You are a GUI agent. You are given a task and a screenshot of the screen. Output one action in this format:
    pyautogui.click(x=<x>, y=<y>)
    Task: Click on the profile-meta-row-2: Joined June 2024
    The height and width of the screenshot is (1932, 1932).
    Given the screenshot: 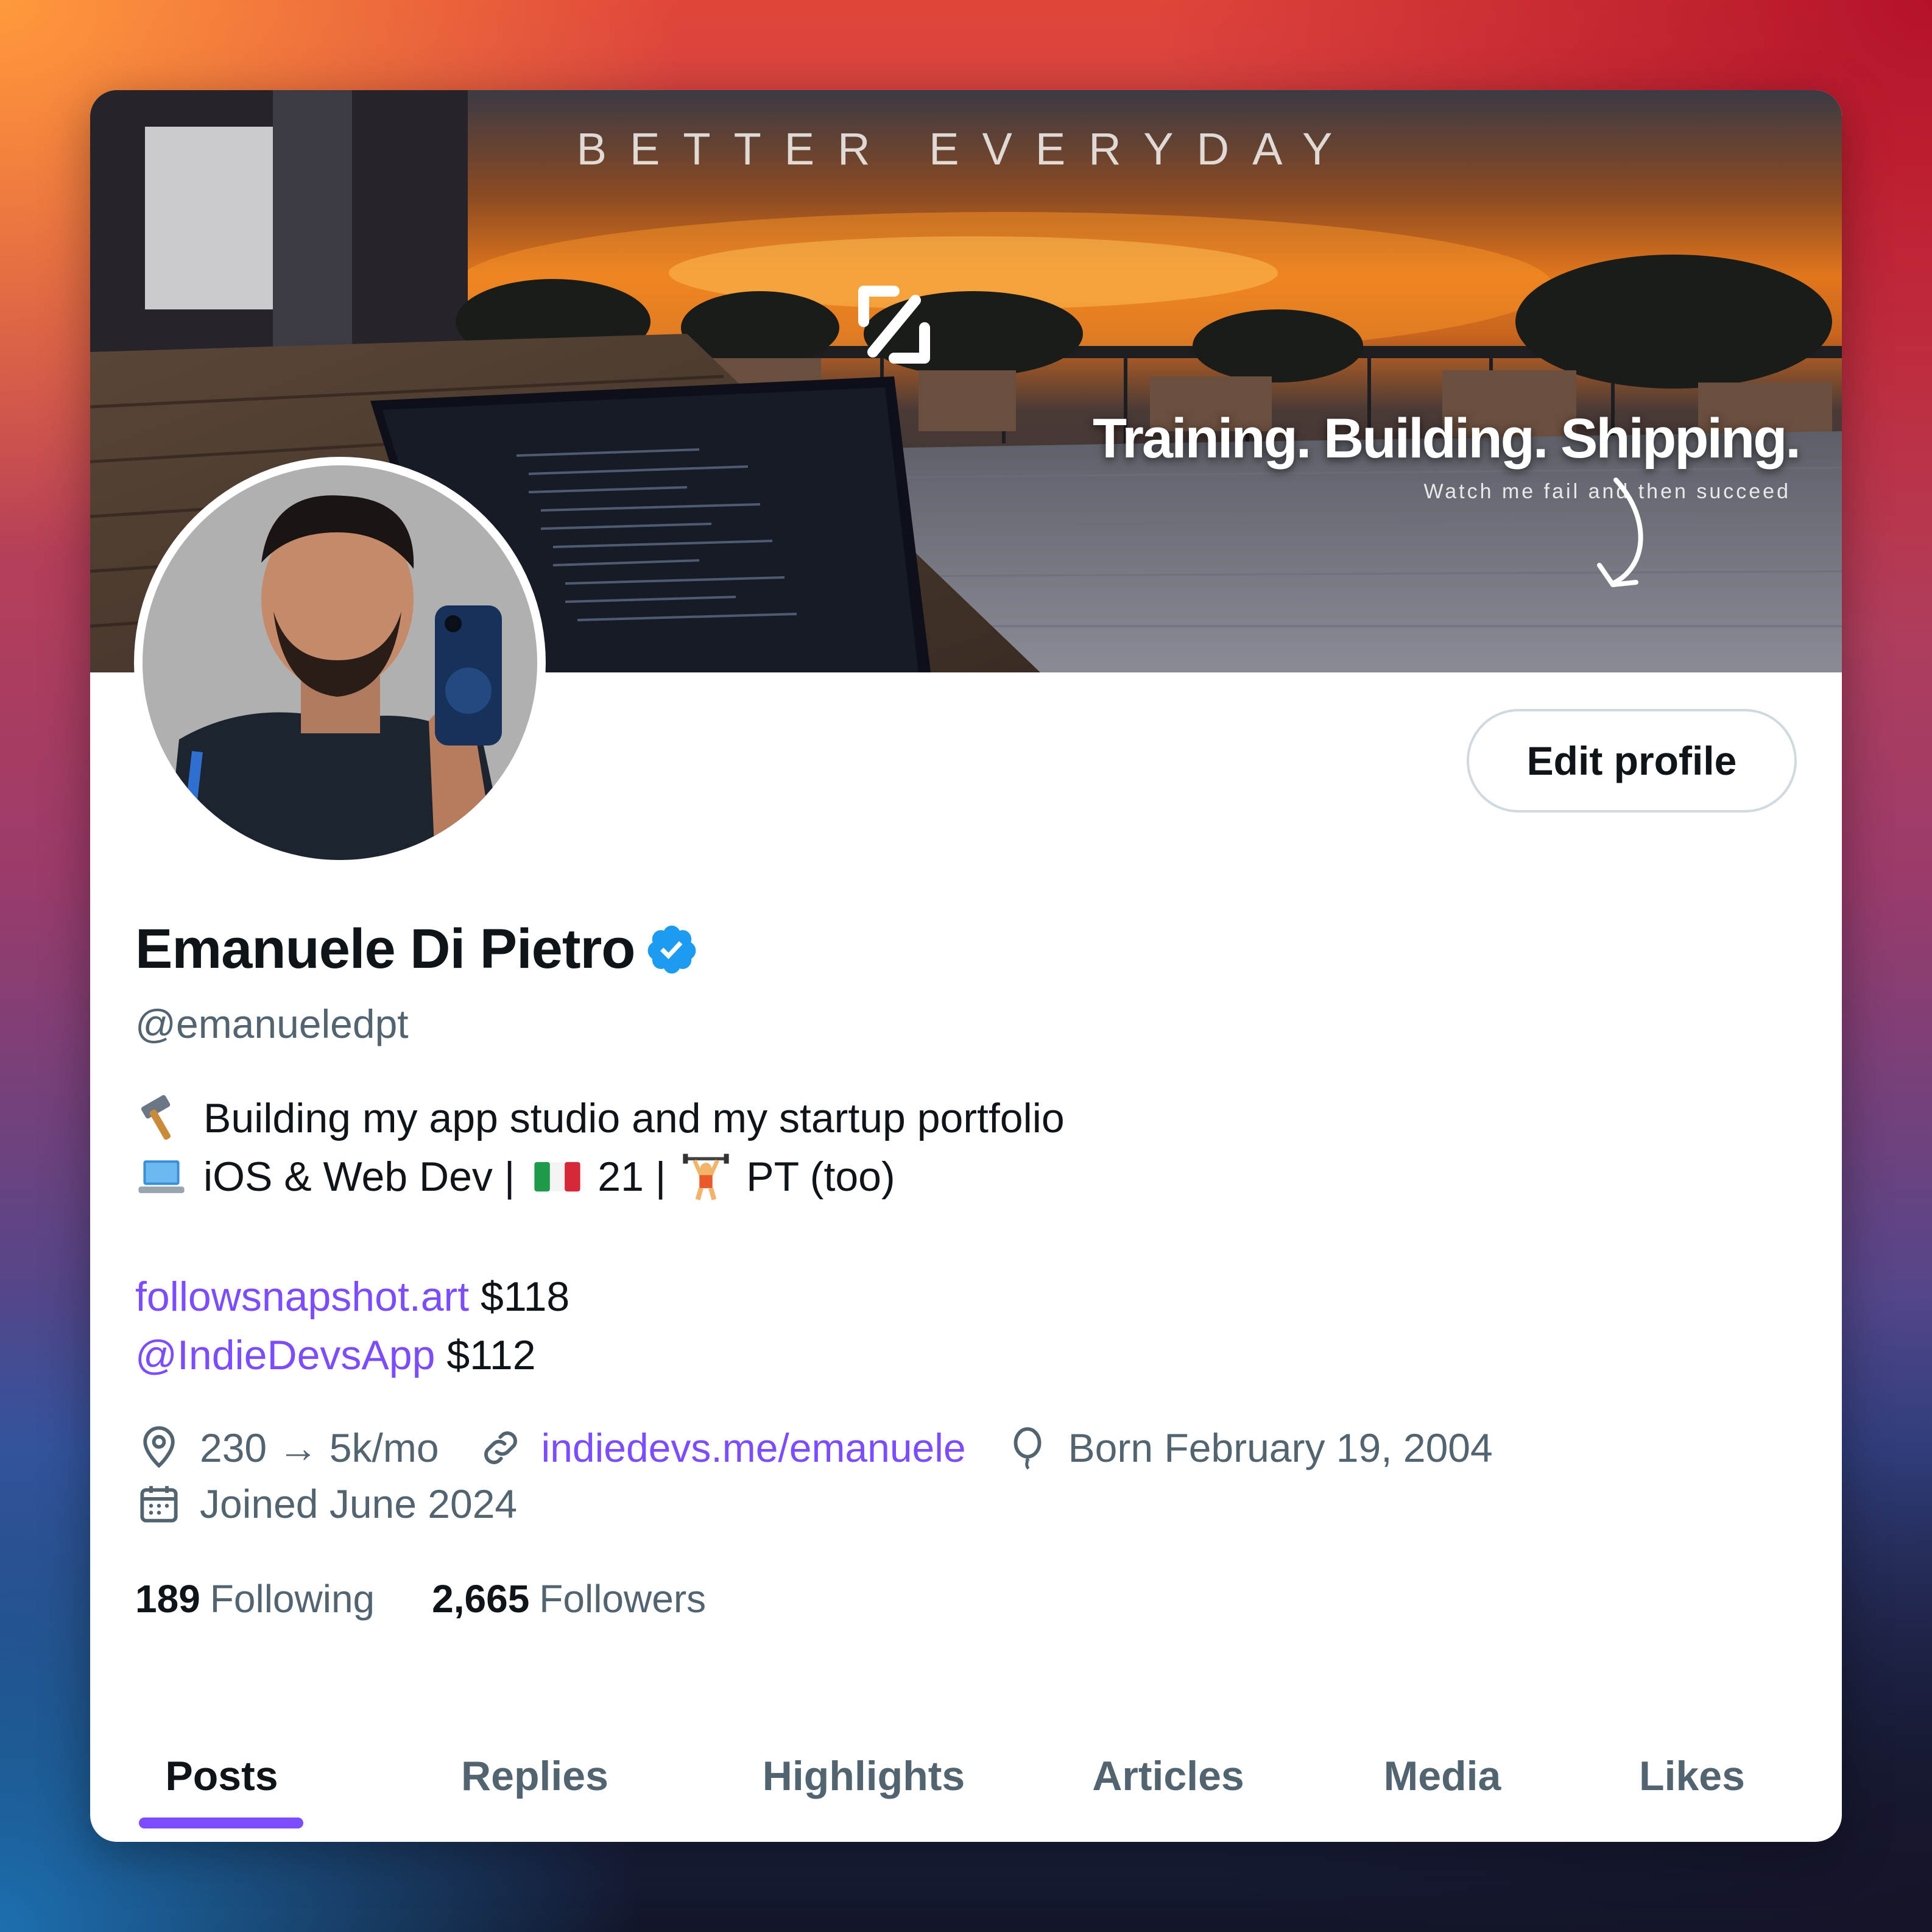 What is the action you would take?
    pyautogui.click(x=345, y=1504)
    